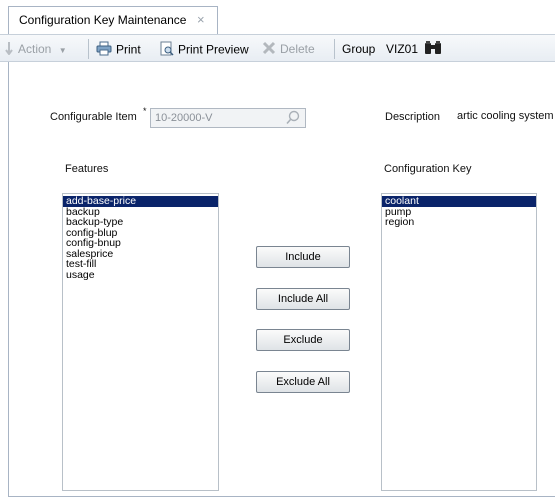 The image size is (555, 497). What do you see at coordinates (303, 257) in the screenshot?
I see `include-button: Include` at bounding box center [303, 257].